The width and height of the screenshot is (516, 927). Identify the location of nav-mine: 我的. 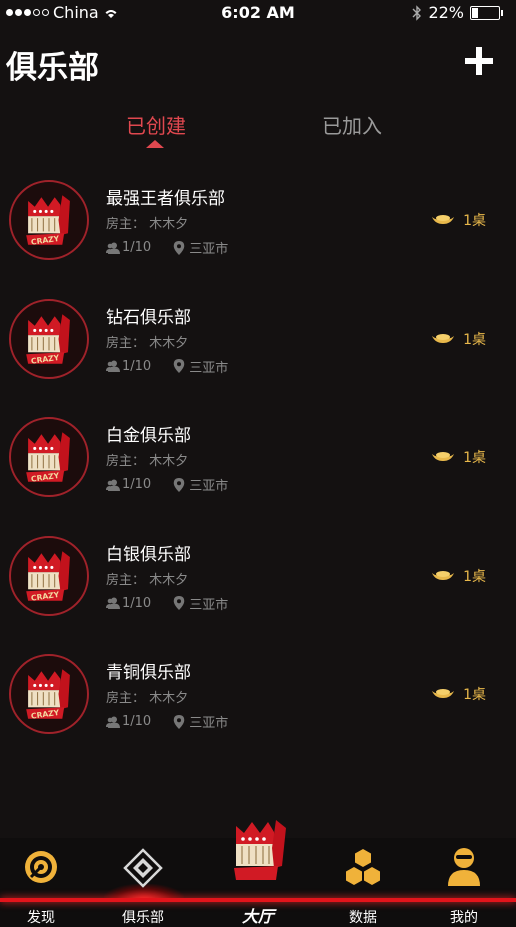
(464, 882).